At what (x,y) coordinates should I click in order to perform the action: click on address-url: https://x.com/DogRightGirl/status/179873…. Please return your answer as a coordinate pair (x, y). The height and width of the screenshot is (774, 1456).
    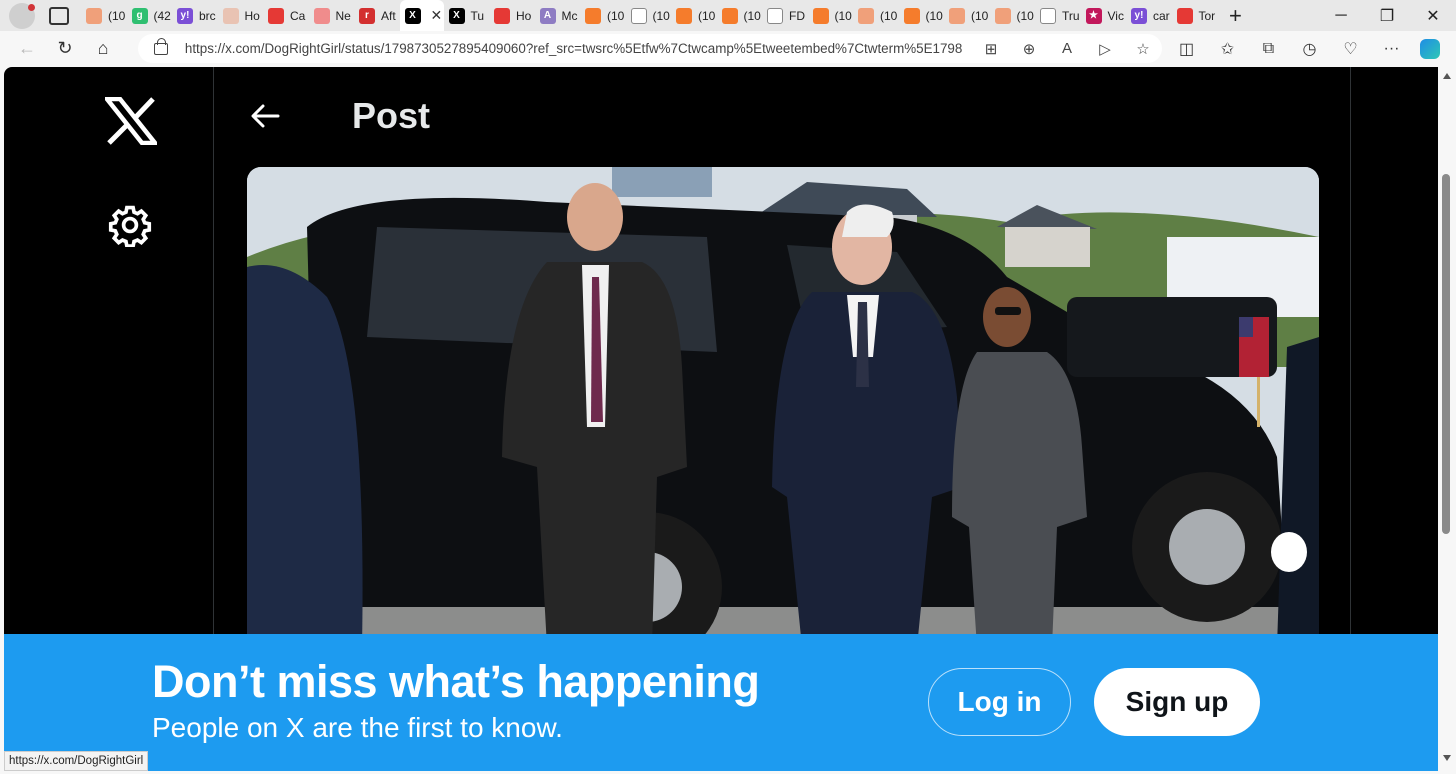
    Looking at the image, I should click on (573, 48).